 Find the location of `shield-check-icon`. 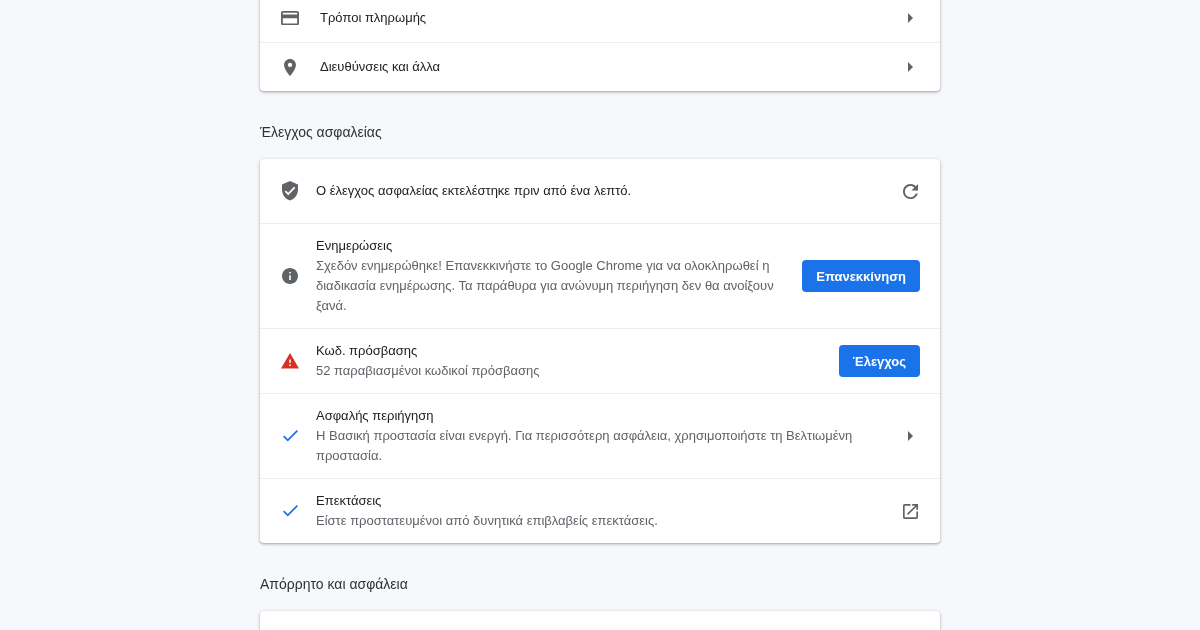

shield-check-icon is located at coordinates (290, 191).